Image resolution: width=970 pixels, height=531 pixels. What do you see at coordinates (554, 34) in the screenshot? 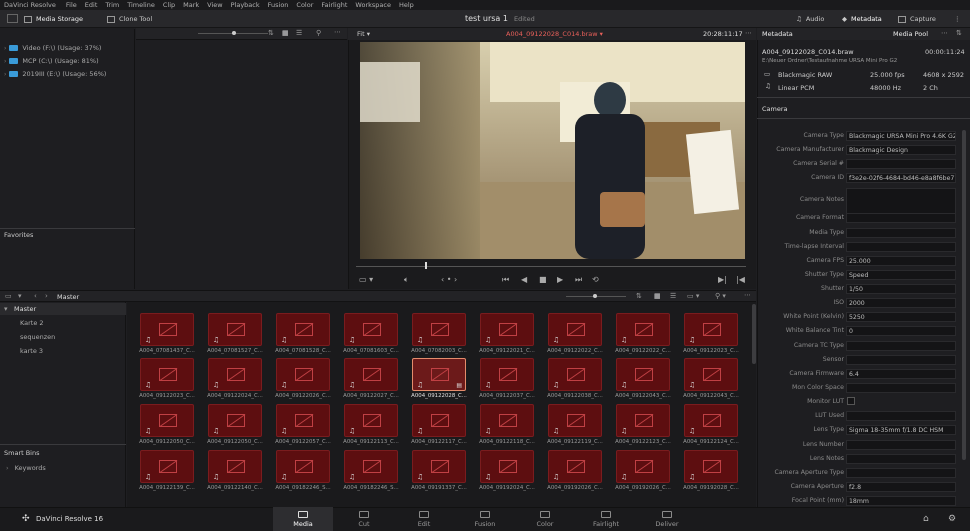
I see `viewer-clip-name: A004_09122028_C014.braw ▾` at bounding box center [554, 34].